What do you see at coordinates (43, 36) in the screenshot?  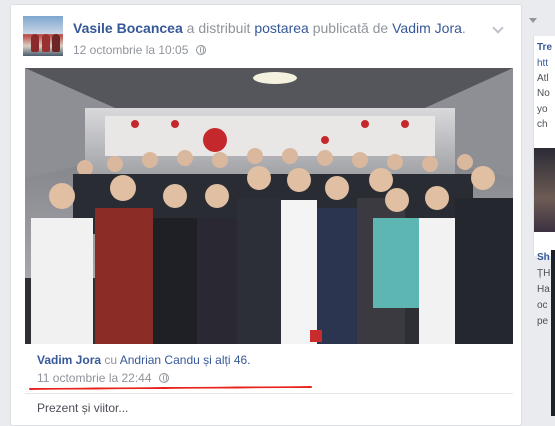 I see `author-avatar` at bounding box center [43, 36].